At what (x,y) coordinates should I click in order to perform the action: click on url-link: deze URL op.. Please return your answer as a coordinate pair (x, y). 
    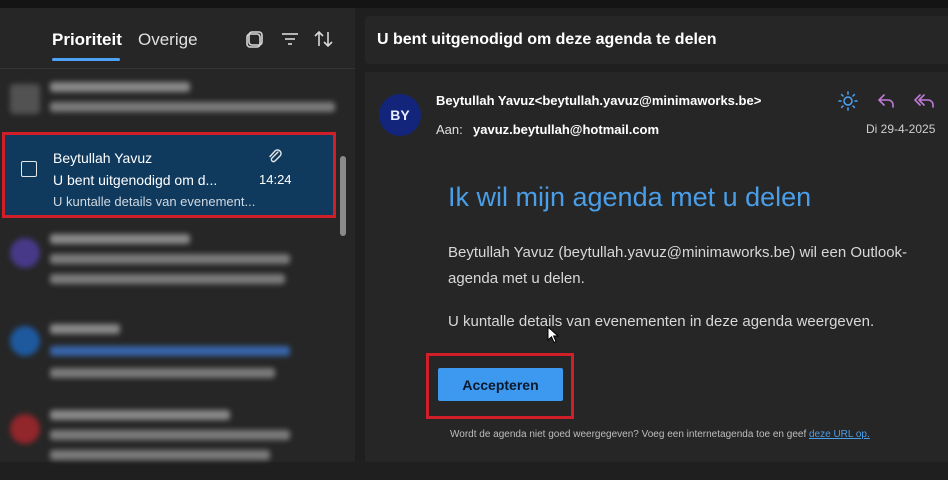
    Looking at the image, I should click on (839, 434).